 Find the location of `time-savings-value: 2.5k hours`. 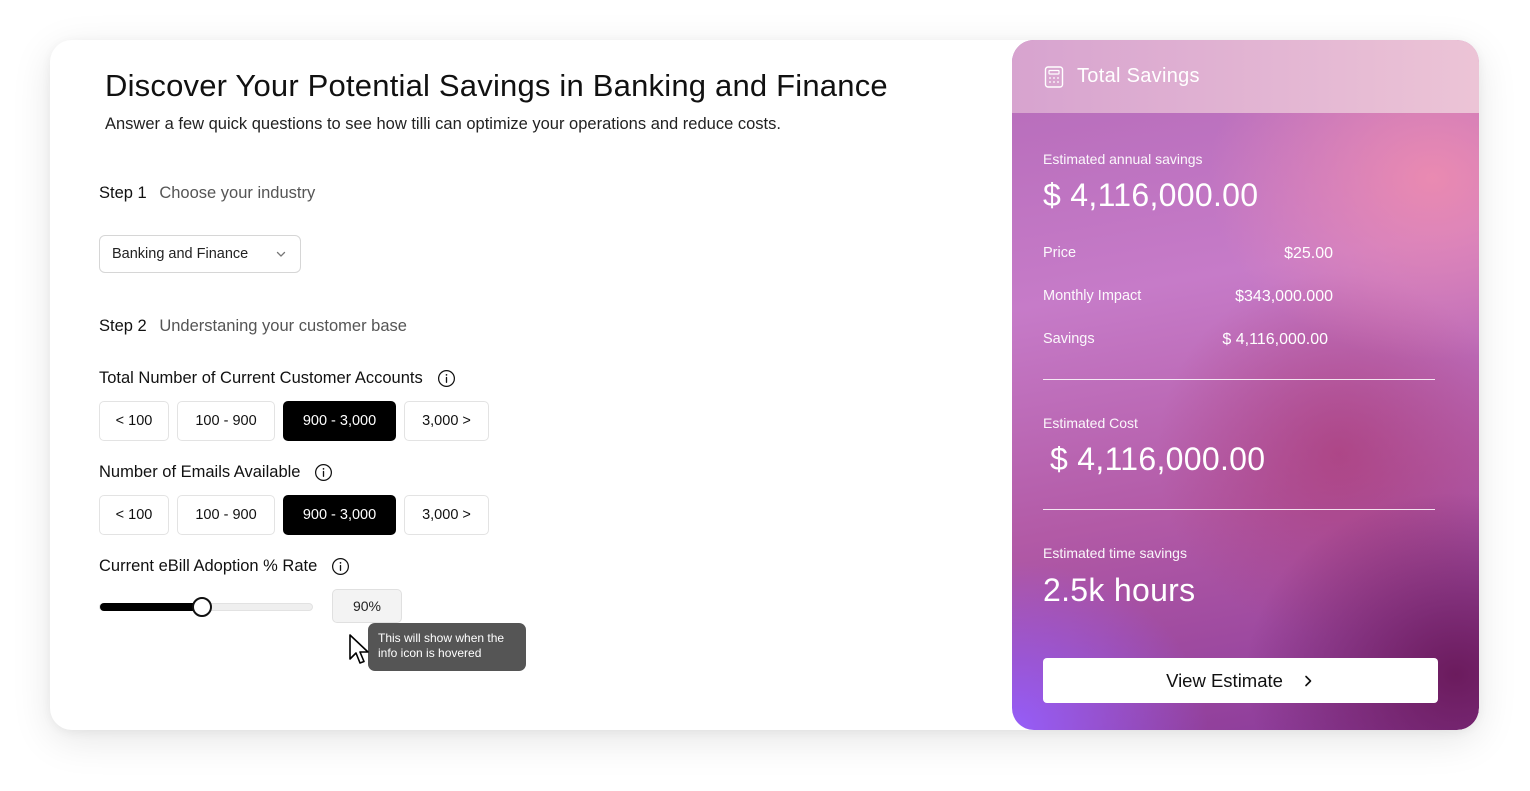

time-savings-value: 2.5k hours is located at coordinates (1119, 590).